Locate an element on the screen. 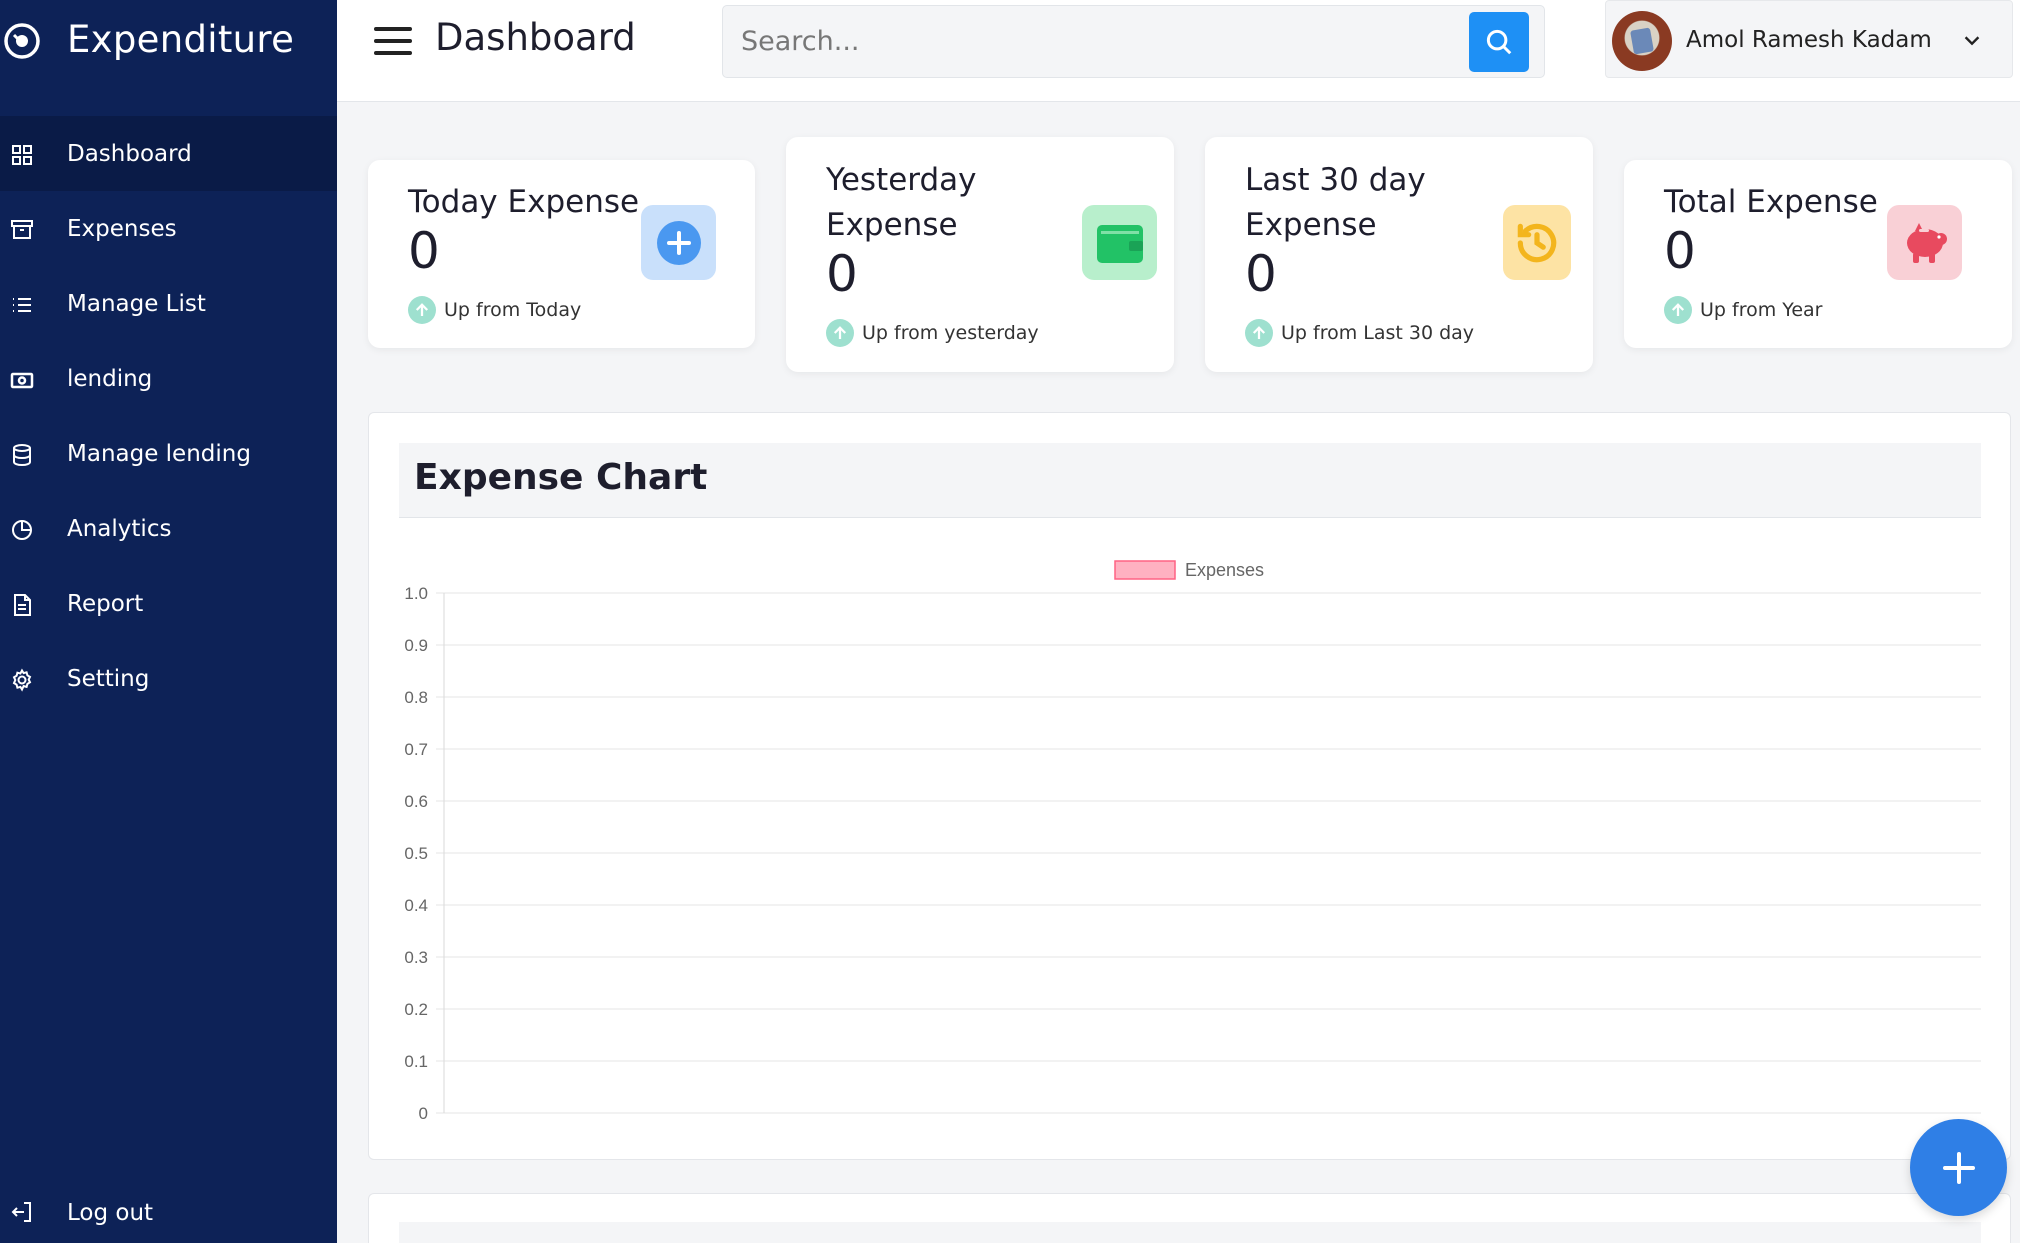 Image resolution: width=2020 pixels, height=1243 pixels. card-trend: Up from Year is located at coordinates (1743, 310).